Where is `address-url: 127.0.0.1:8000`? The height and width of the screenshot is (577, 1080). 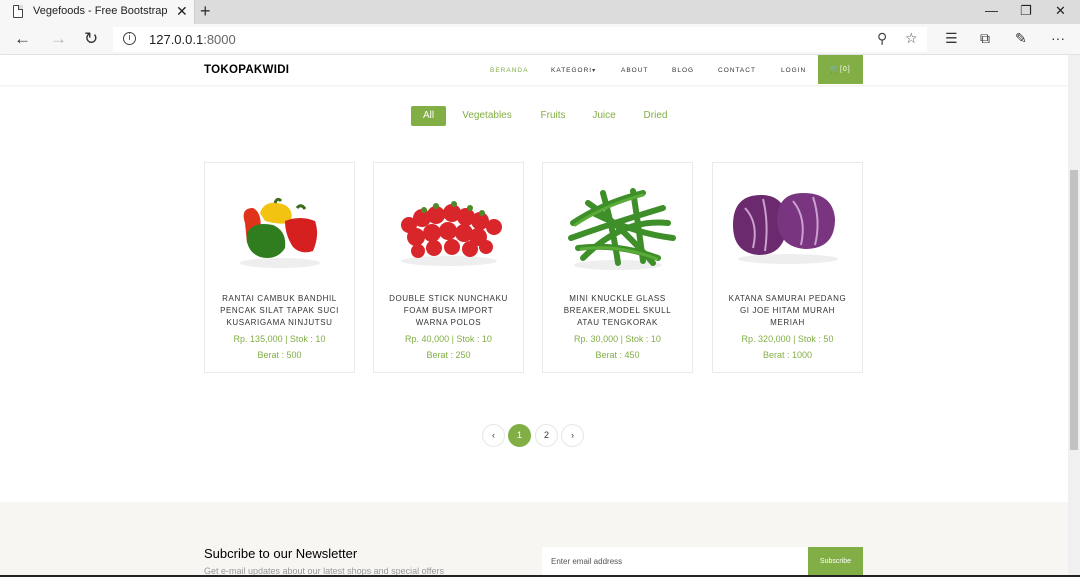
address-url: 127.0.0.1:8000 is located at coordinates (192, 39).